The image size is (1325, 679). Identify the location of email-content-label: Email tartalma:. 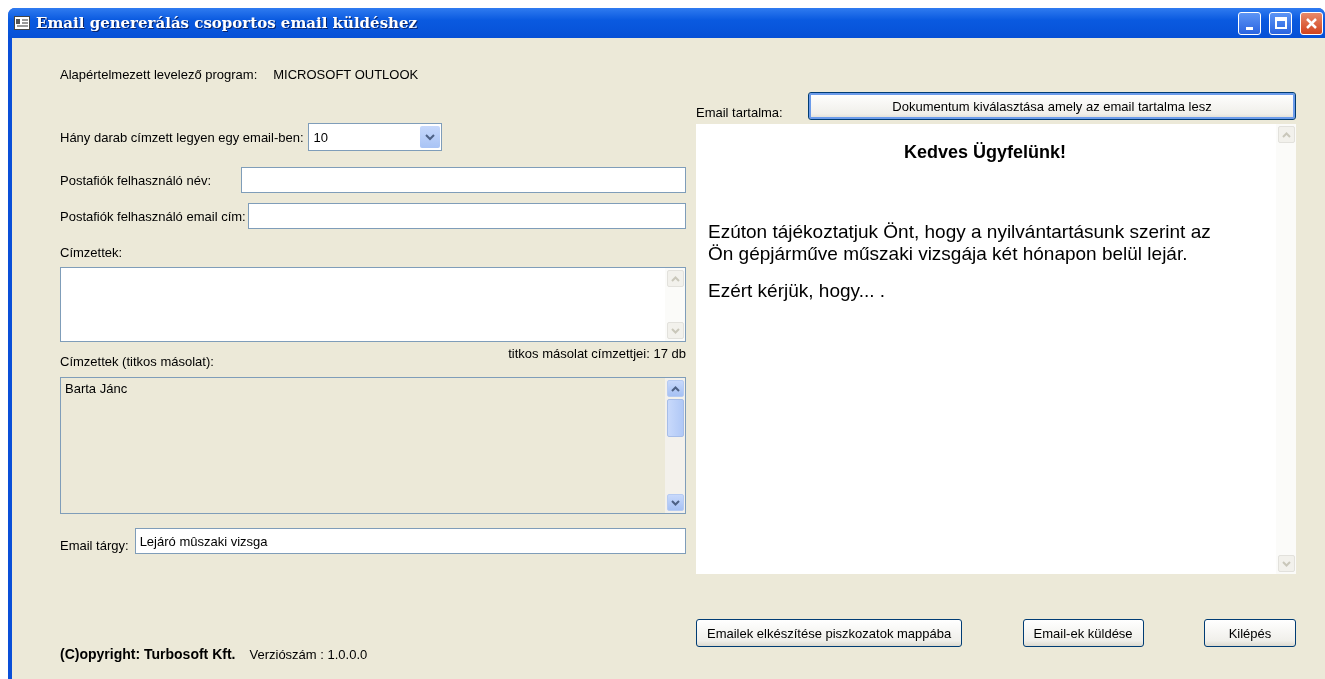
(739, 112).